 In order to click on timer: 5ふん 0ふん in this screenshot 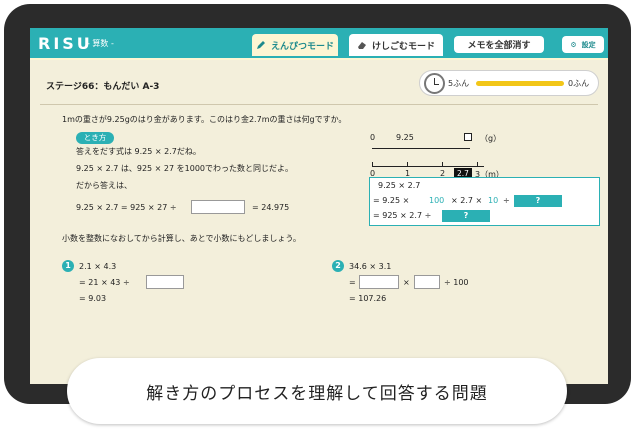, I will do `click(509, 83)`.